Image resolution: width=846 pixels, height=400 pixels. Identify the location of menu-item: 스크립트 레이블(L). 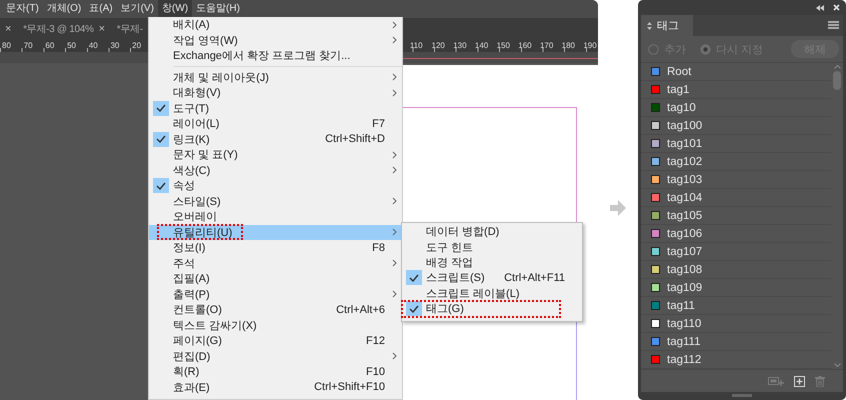
(492, 293).